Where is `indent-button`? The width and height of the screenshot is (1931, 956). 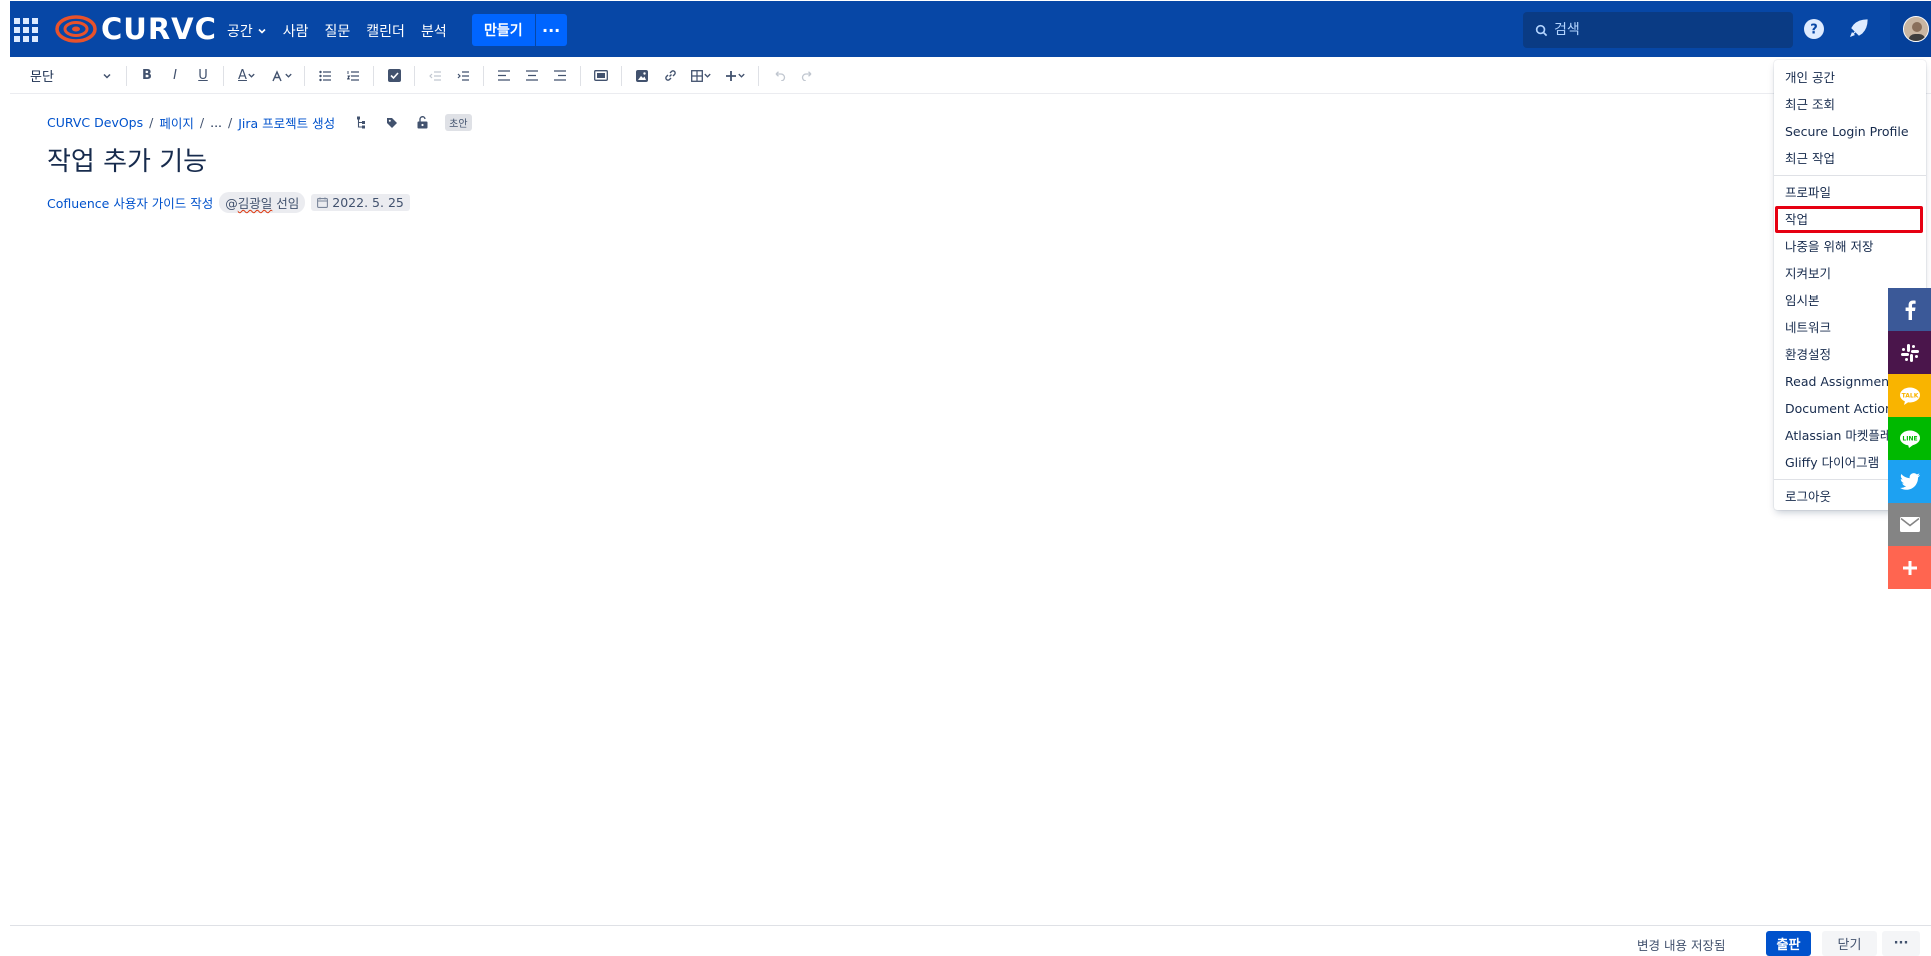 indent-button is located at coordinates (463, 76).